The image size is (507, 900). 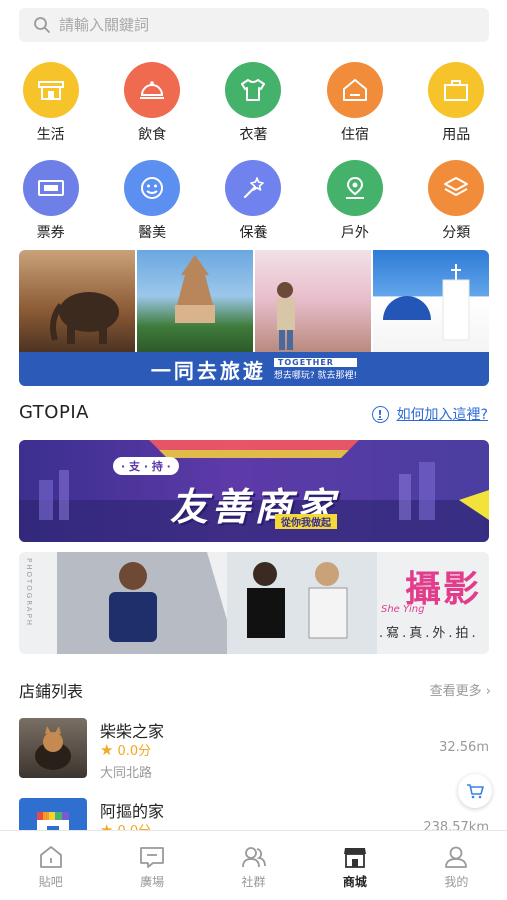 I want to click on storefront-icon, so click(x=50, y=90).